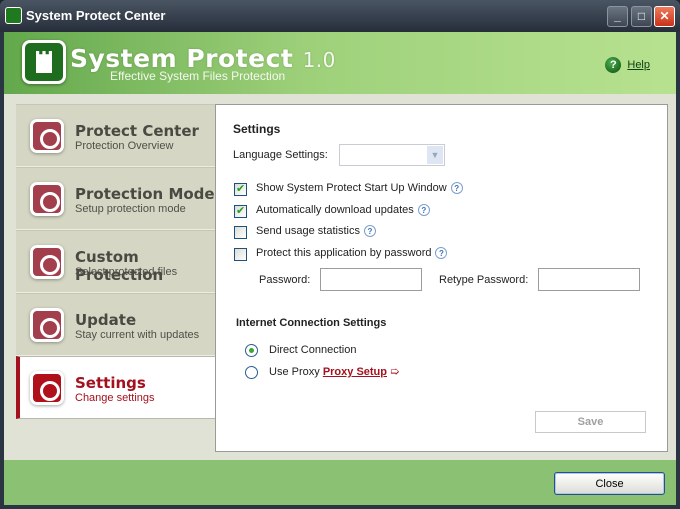 This screenshot has width=680, height=509. I want to click on chevron-down-icon: ▼, so click(435, 155).